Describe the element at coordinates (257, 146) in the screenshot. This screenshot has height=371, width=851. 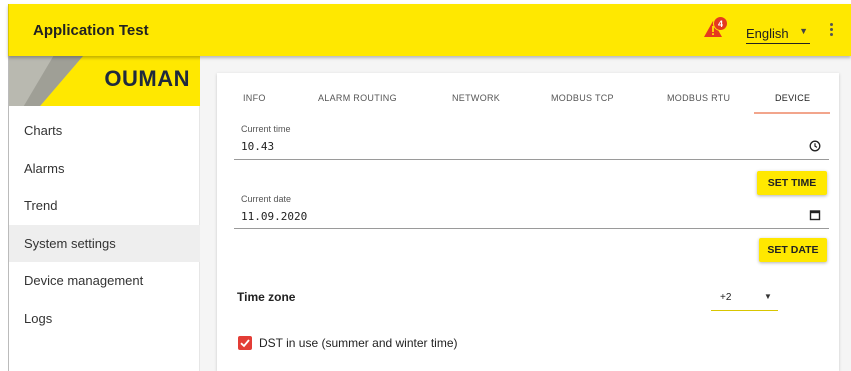
I see `current-time-input: 10.43` at that location.